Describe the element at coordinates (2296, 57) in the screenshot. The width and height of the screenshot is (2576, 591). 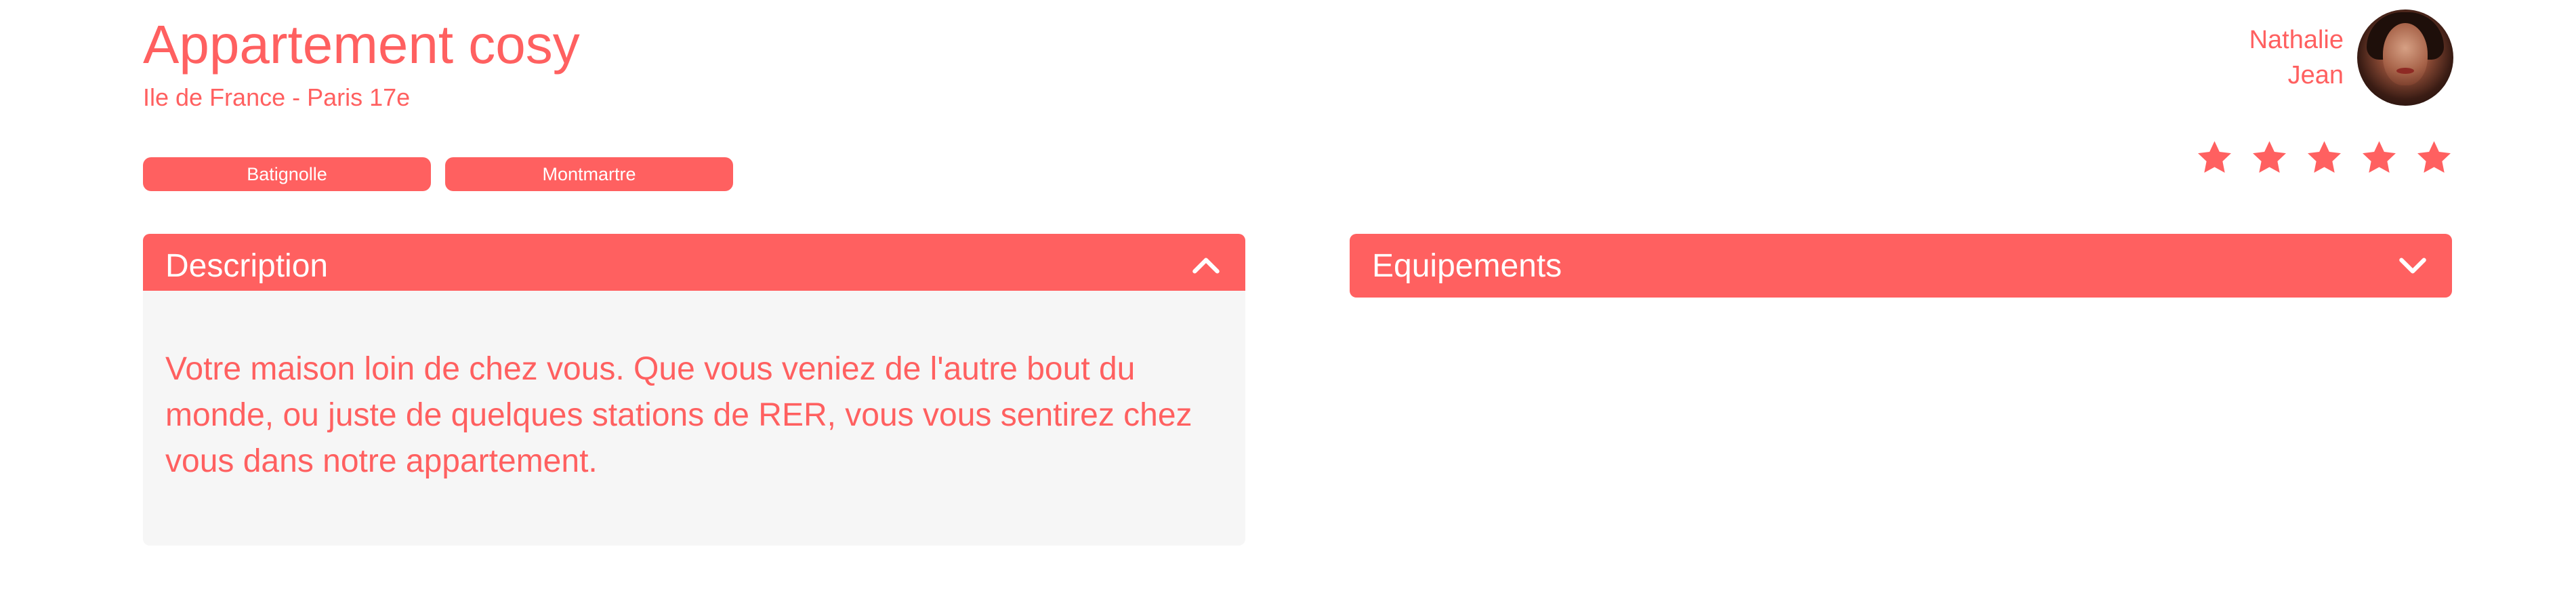
I see `host-name: Nathalie Jean` at that location.